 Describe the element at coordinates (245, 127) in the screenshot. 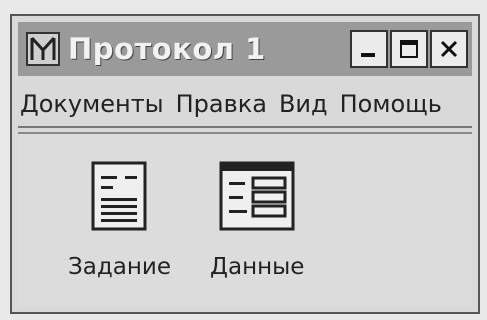

I see `menu-divider` at that location.